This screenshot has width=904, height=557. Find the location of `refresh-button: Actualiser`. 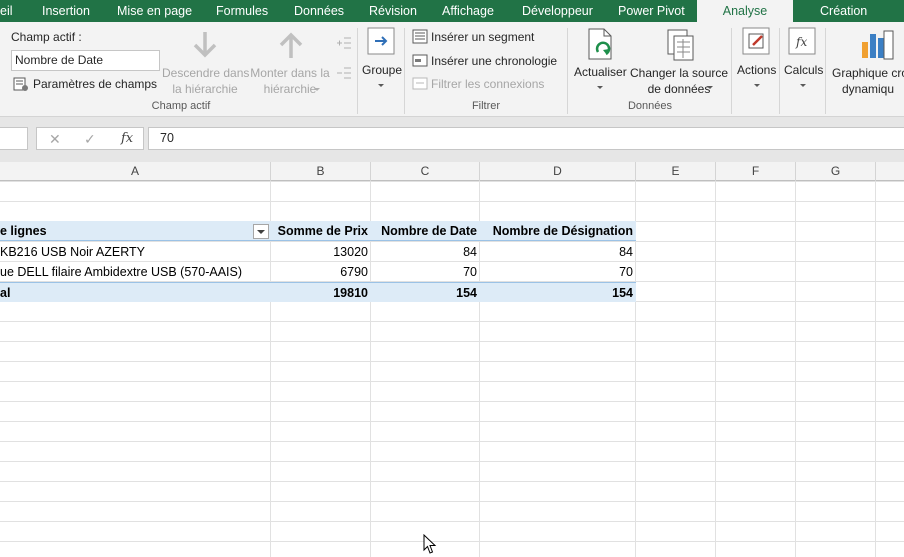

refresh-button: Actualiser is located at coordinates (600, 72).